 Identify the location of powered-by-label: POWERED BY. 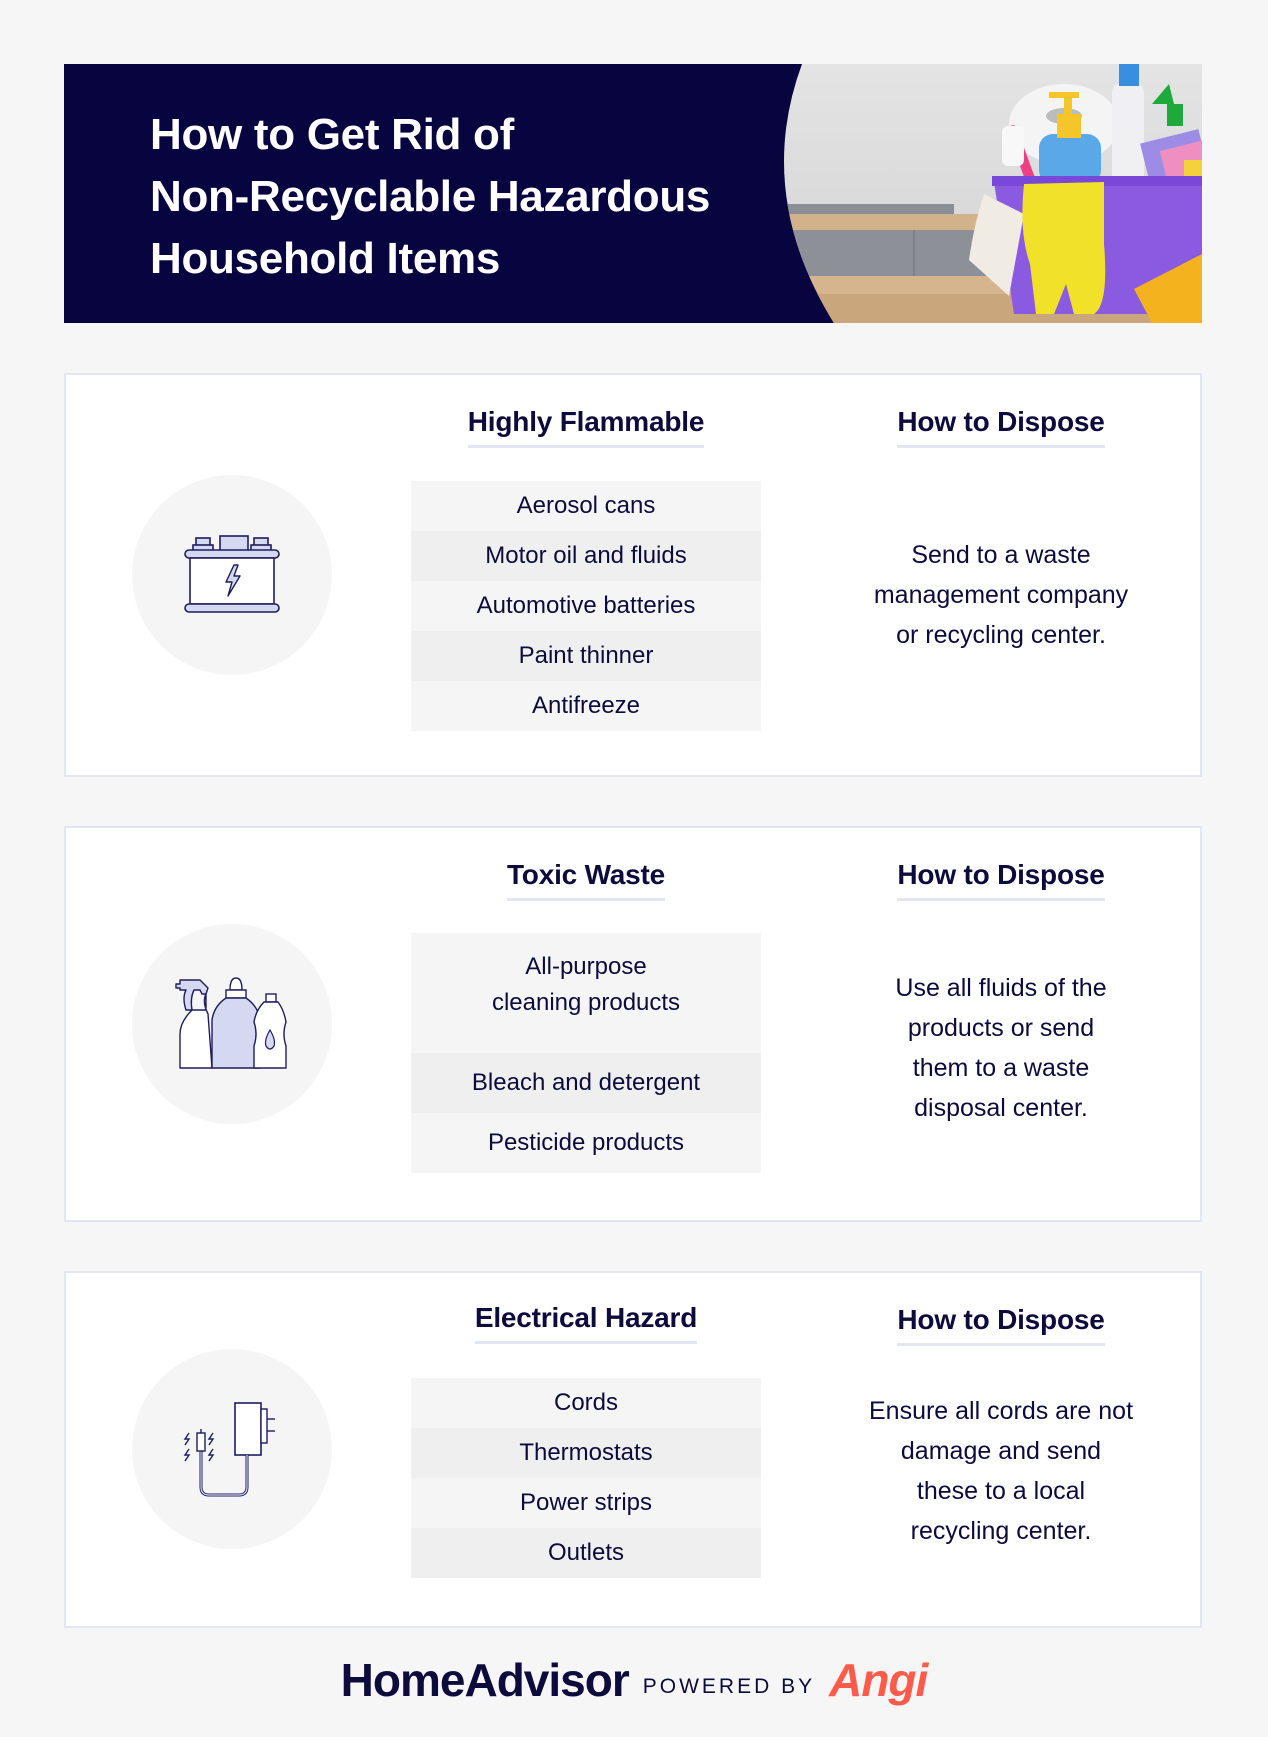
(729, 1686).